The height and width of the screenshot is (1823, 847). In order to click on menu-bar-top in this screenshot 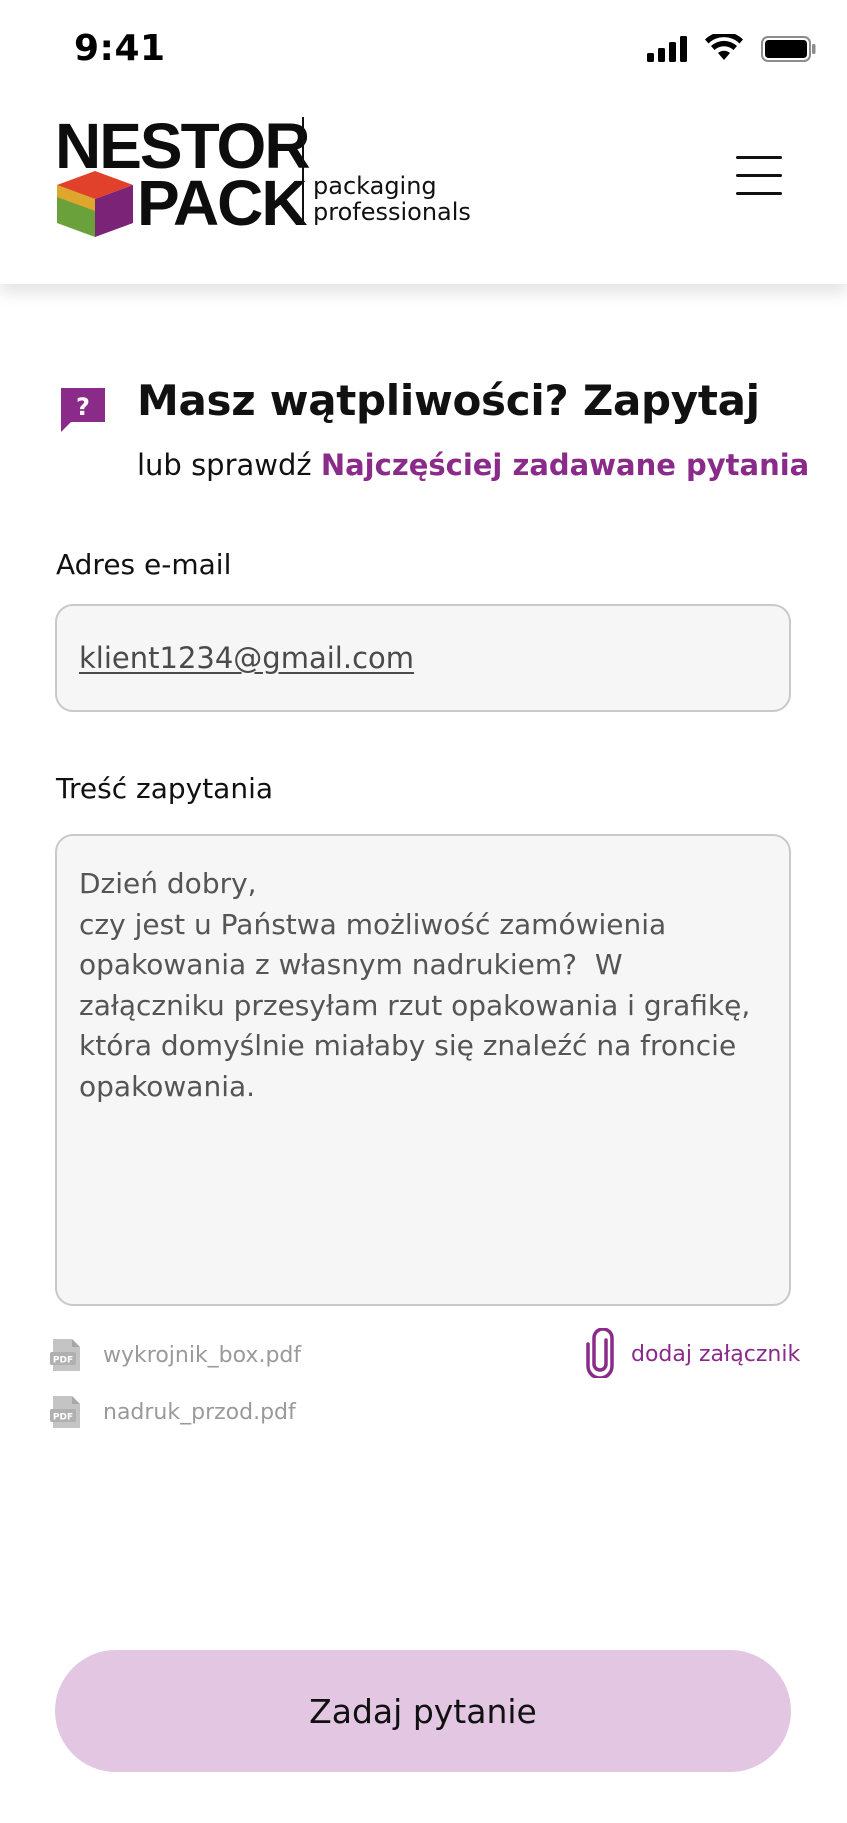, I will do `click(759, 157)`.